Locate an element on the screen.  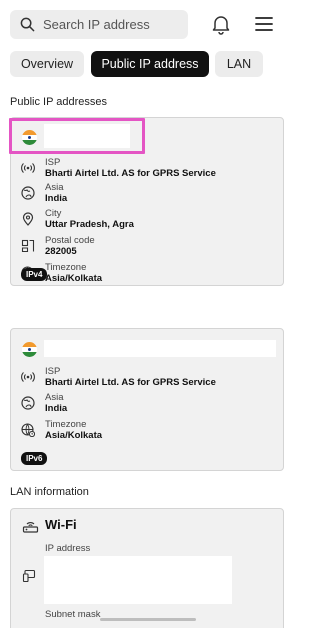
city-value: Uttar Pradesh, Agra is located at coordinates (89, 224).